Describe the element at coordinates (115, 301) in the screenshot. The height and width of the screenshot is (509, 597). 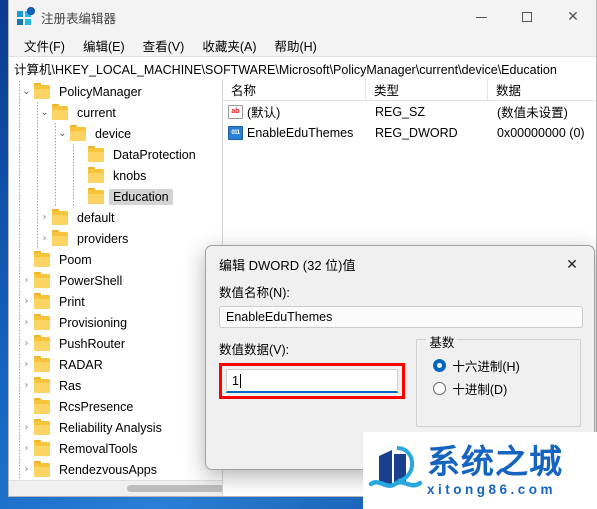
I see `tree-item-print: › Print` at that location.